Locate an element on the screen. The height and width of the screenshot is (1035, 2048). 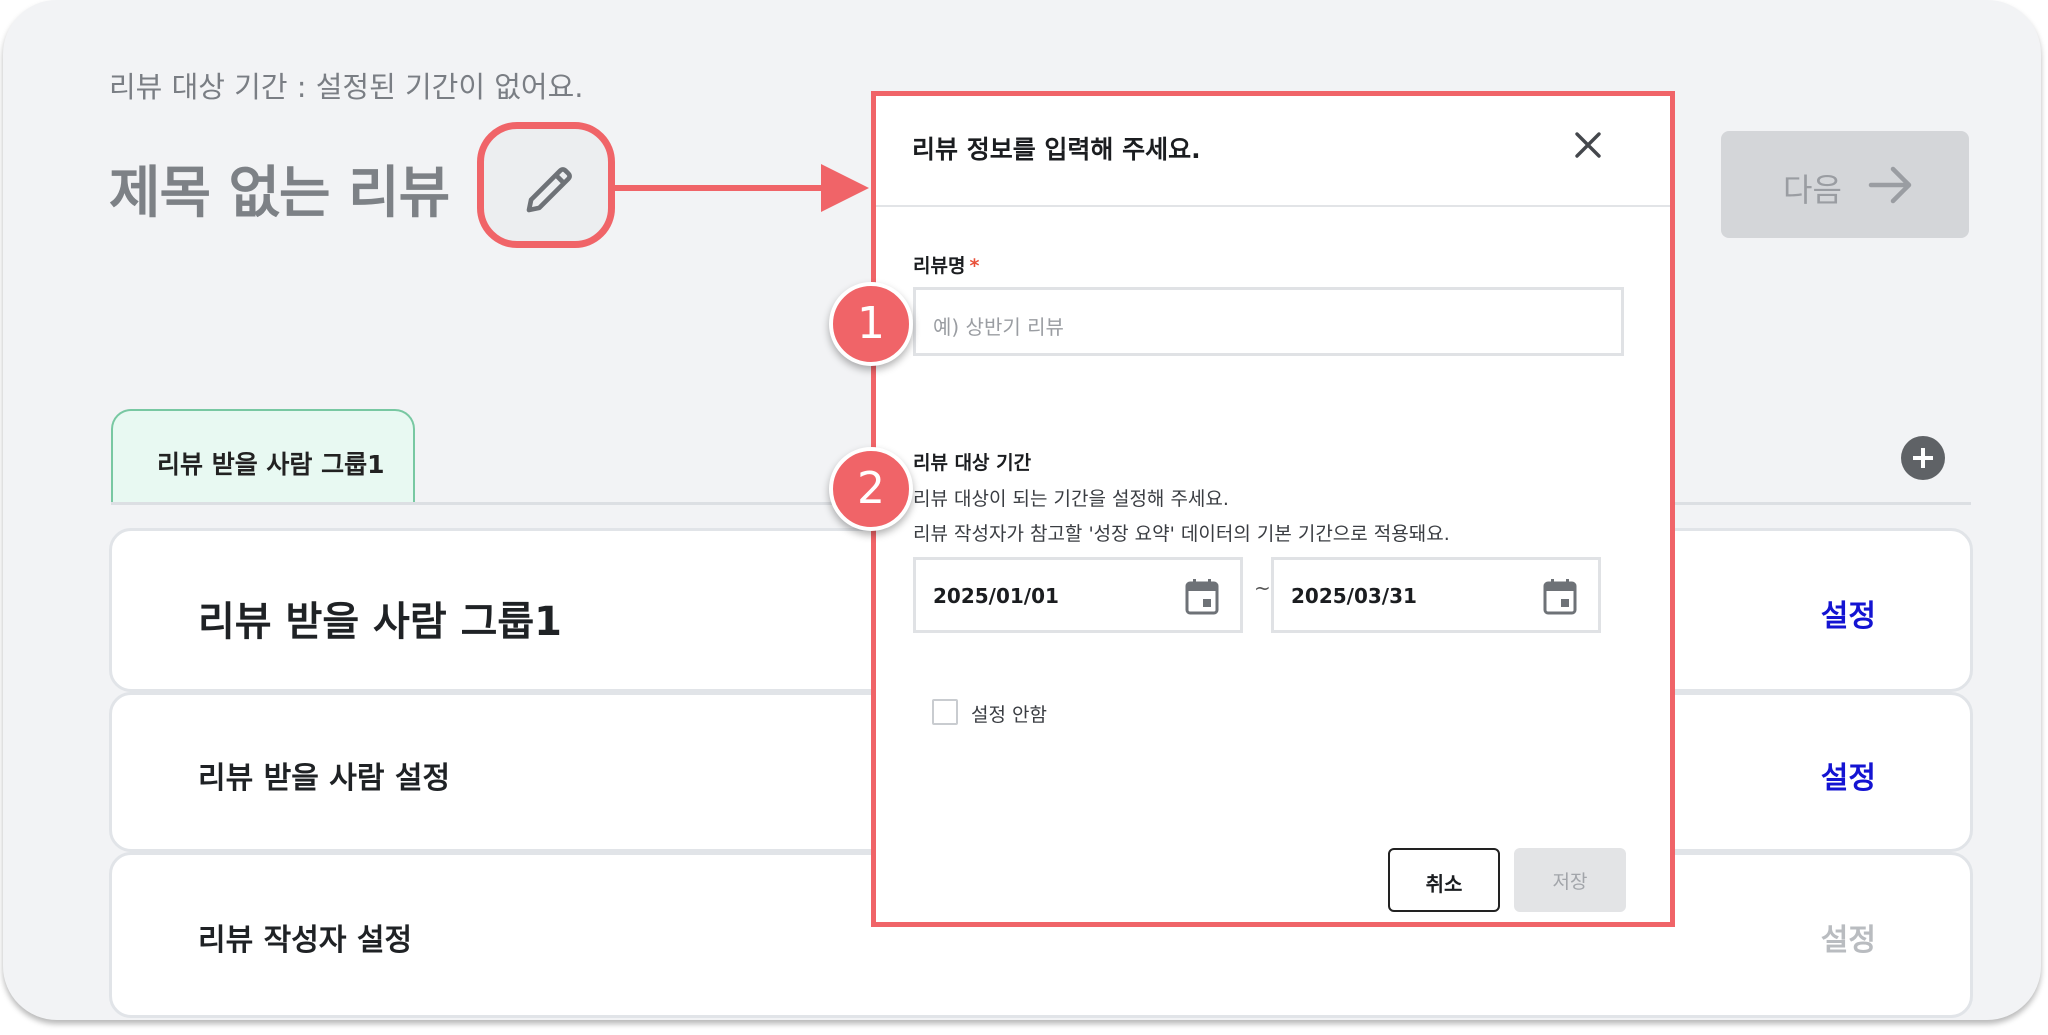
start-date-value: 2025/01/01 is located at coordinates (996, 596).